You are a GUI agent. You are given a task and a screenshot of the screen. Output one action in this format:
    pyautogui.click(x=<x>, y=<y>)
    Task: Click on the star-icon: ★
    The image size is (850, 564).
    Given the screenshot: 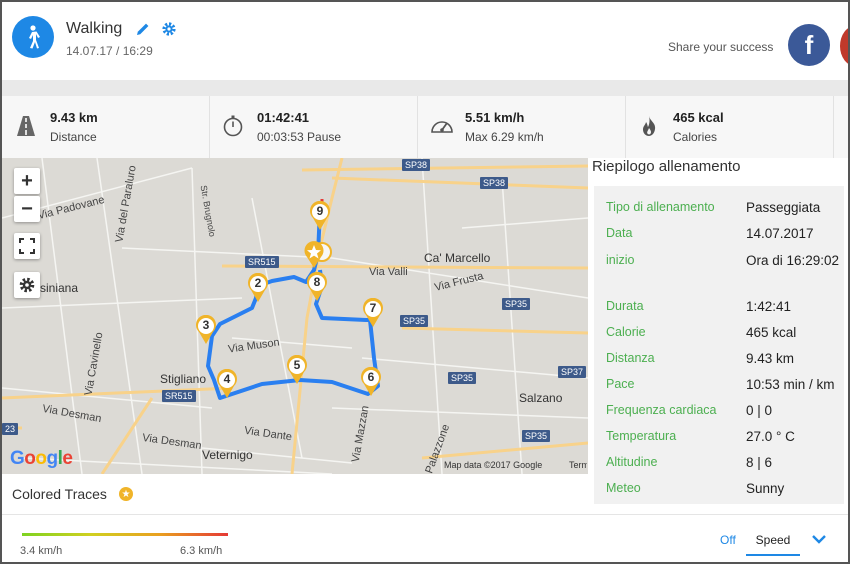 What is the action you would take?
    pyautogui.click(x=126, y=494)
    